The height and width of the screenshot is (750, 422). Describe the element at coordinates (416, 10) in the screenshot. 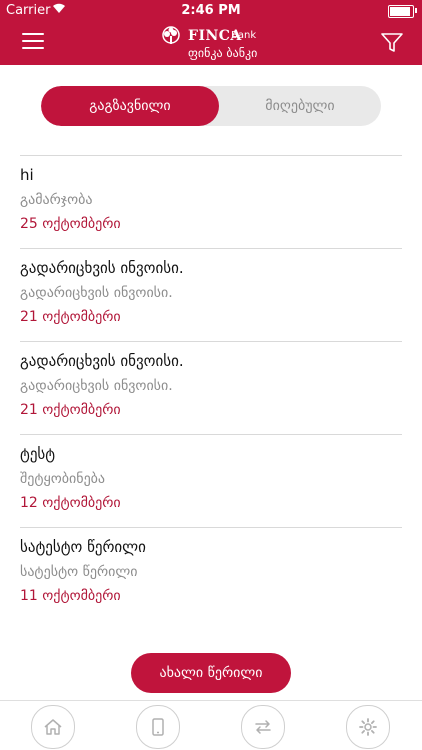

I see `battery-tip` at that location.